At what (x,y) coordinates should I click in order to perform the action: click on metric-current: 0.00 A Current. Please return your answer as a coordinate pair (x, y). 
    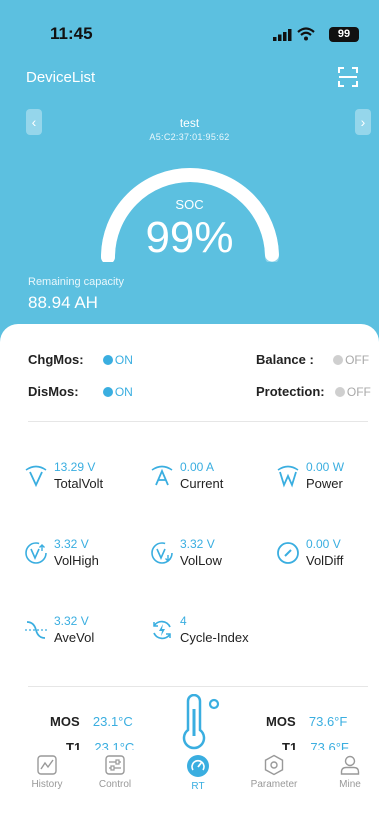
    Looking at the image, I should click on (210, 480).